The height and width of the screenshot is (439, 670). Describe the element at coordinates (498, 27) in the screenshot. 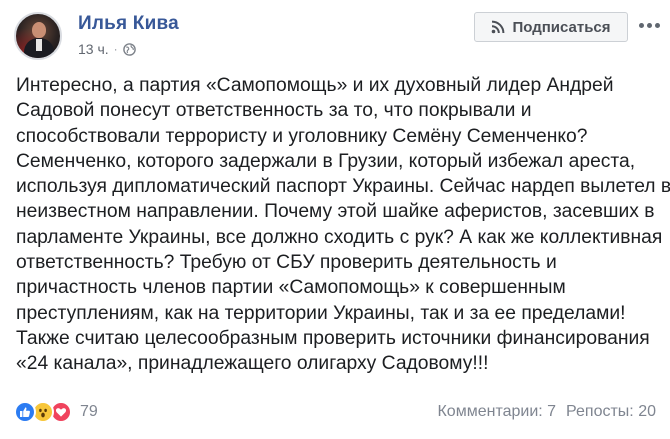

I see `rss-icon` at that location.